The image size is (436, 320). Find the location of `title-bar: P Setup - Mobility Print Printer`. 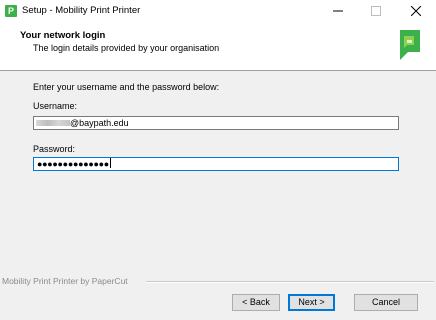

title-bar: P Setup - Mobility Print Printer is located at coordinates (218, 11).